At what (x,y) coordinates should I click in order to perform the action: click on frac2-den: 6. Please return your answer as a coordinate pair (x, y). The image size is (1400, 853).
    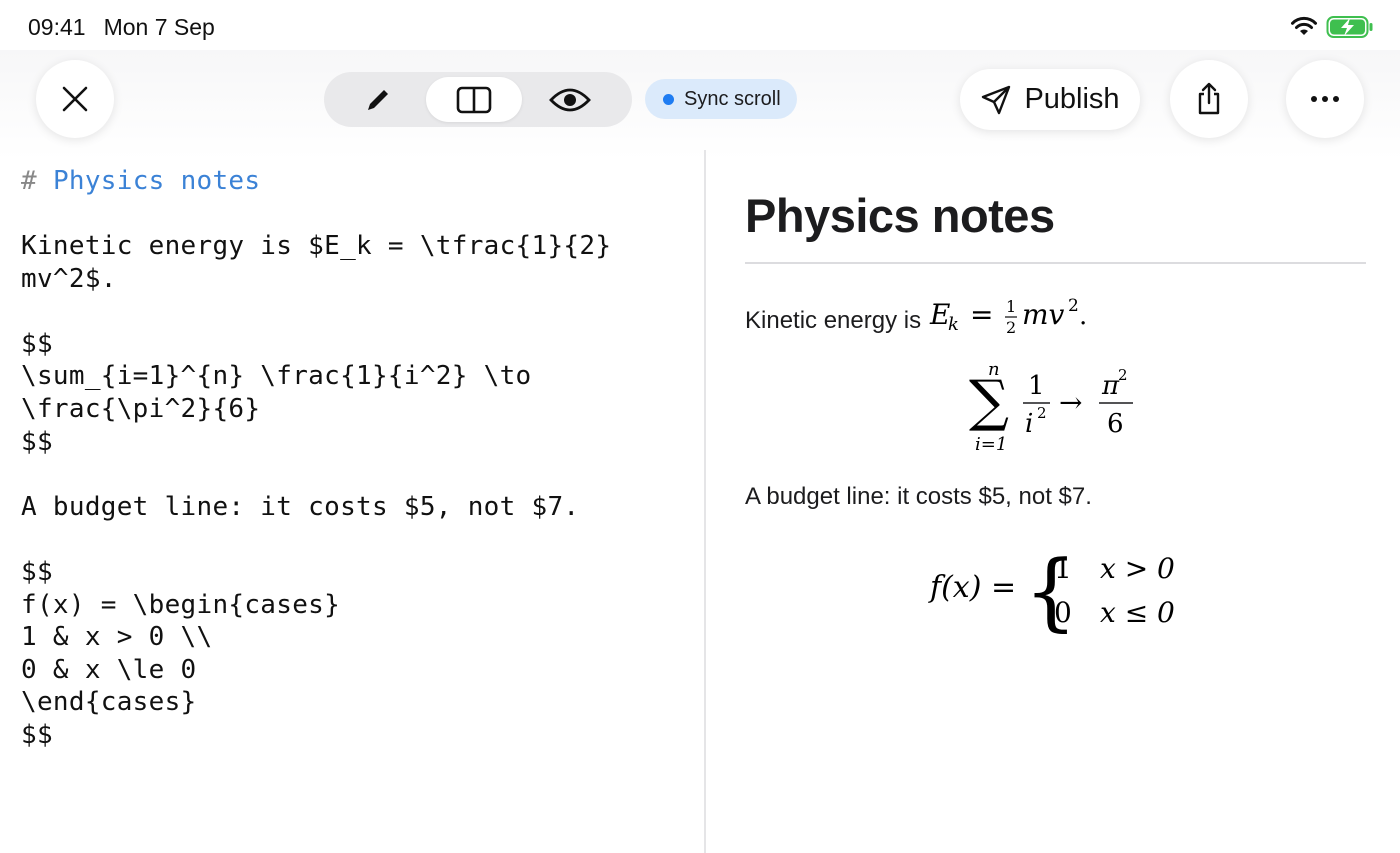
    Looking at the image, I should click on (1115, 424).